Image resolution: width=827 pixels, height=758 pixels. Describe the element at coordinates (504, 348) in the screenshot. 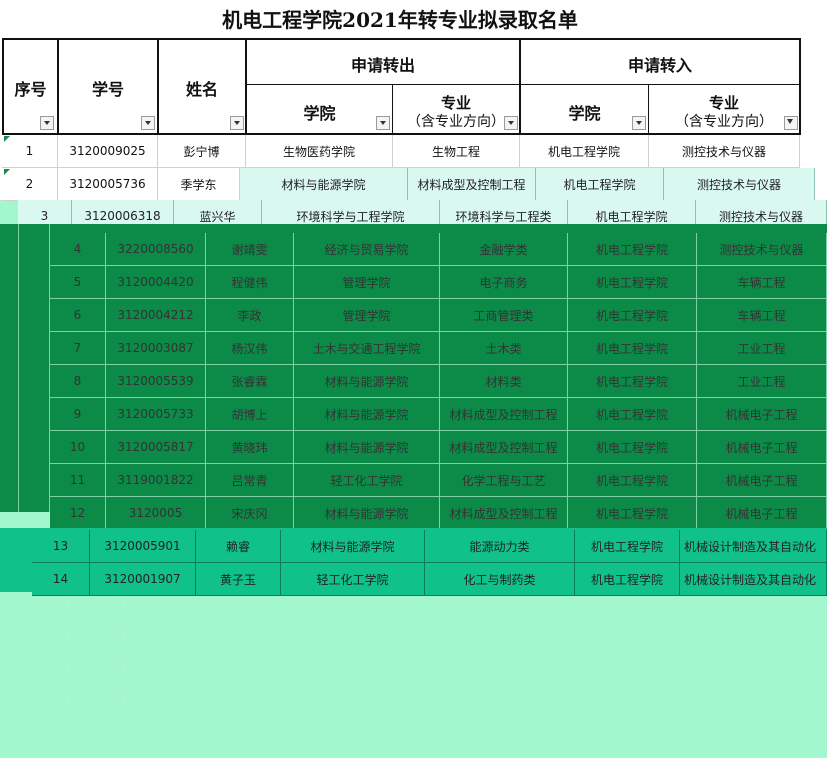

I see `cell-out-major: 土木类` at that location.